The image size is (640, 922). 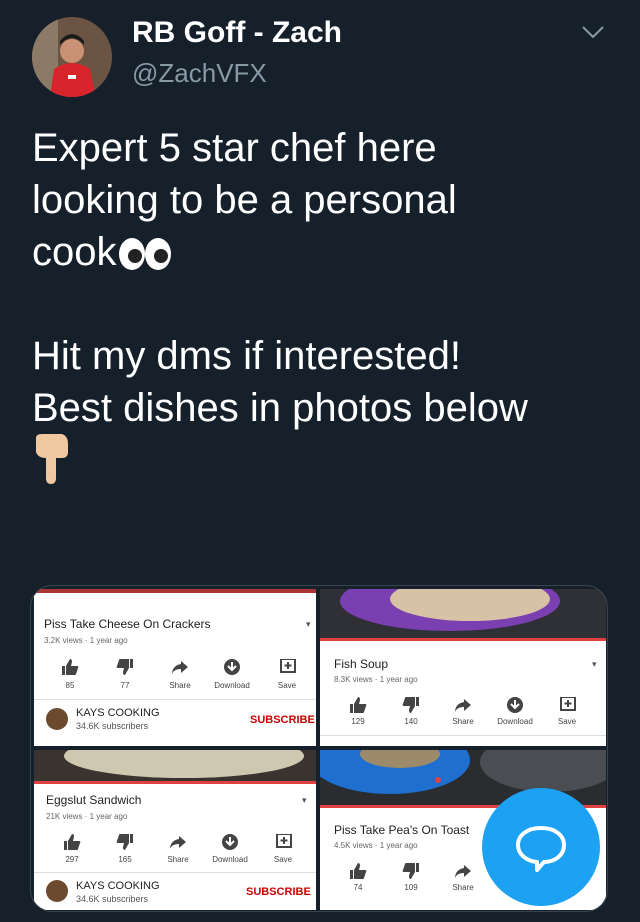 I want to click on tweet-line, so click(x=322, y=304).